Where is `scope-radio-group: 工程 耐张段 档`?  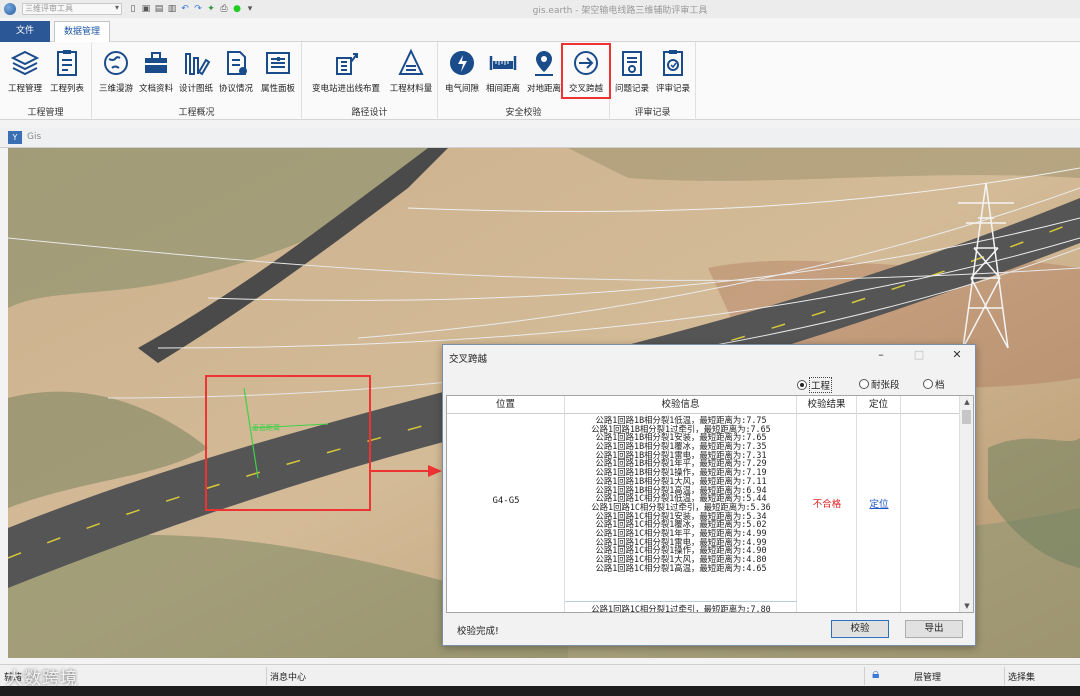 scope-radio-group: 工程 耐张段 档 is located at coordinates (710, 385).